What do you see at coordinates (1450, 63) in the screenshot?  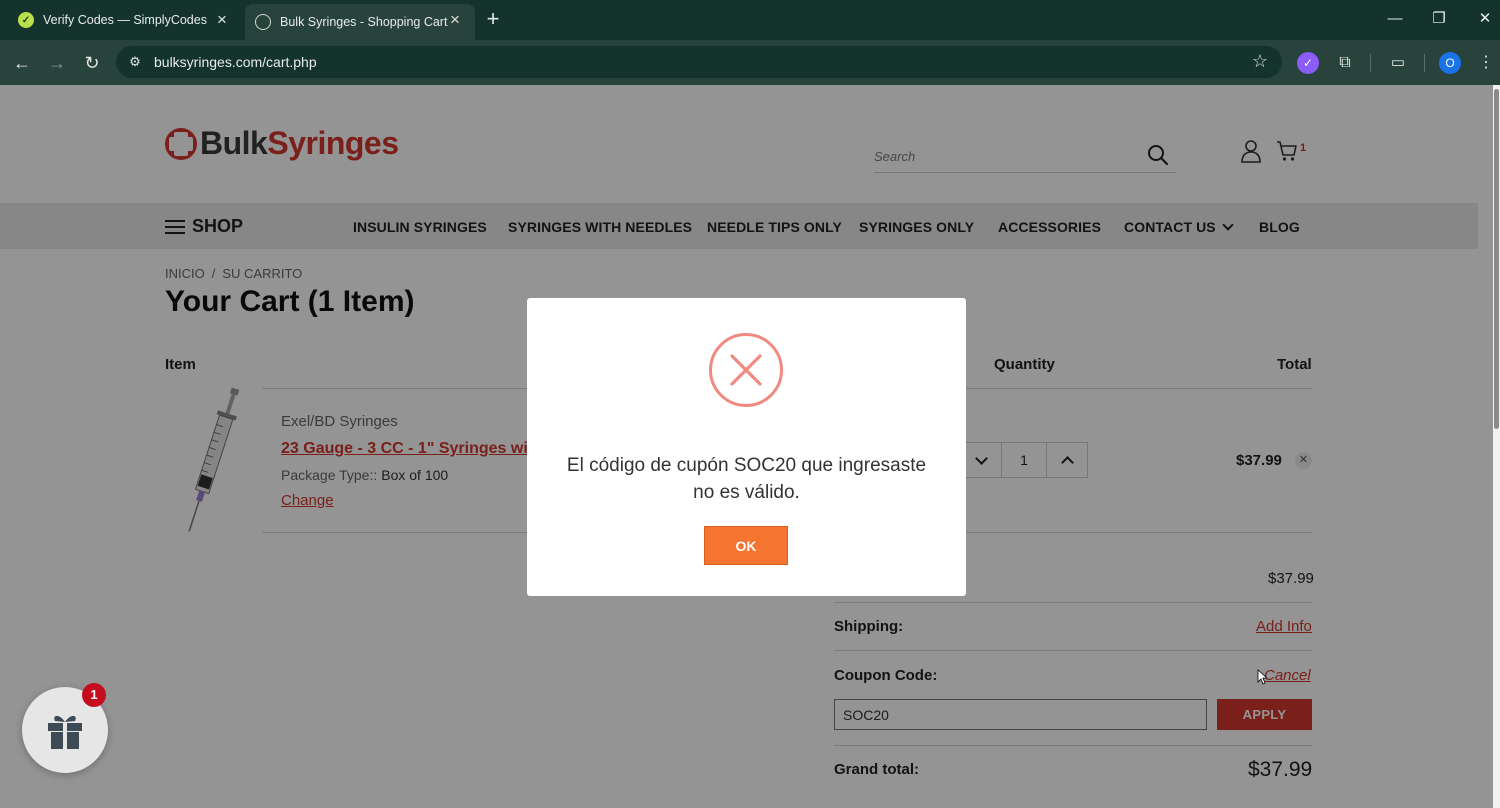 I see `profile-avatar: O` at bounding box center [1450, 63].